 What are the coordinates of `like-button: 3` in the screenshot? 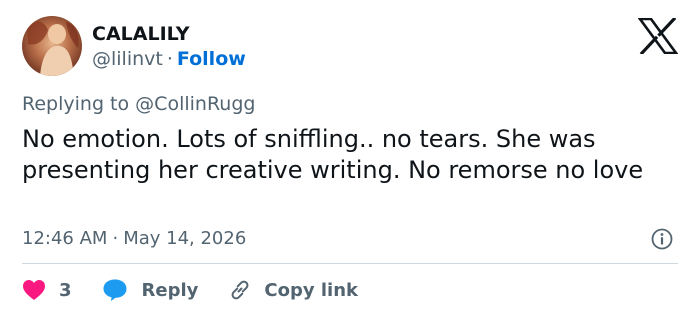 It's located at (47, 290).